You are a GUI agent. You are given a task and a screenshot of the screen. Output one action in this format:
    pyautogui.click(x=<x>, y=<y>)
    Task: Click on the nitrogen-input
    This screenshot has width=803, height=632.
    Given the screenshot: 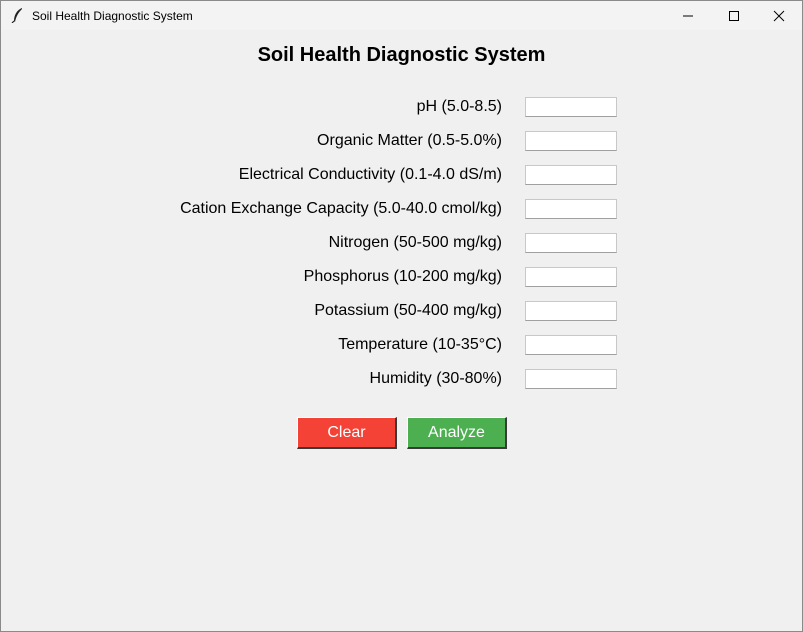 What is the action you would take?
    pyautogui.click(x=571, y=243)
    